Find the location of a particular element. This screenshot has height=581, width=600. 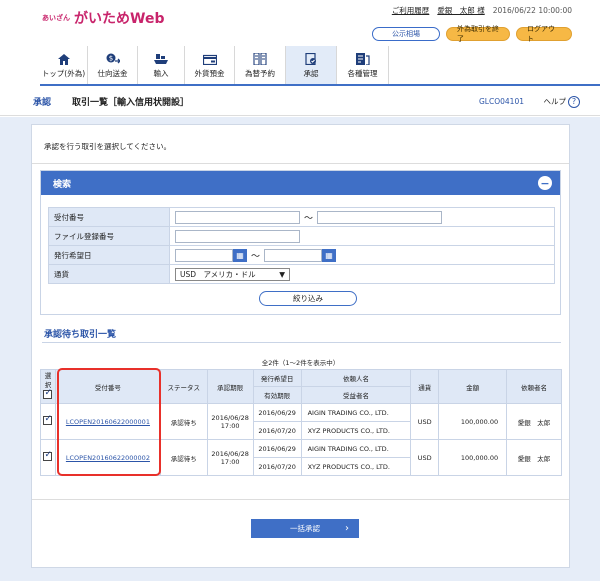

approval-icon is located at coordinates (311, 59).